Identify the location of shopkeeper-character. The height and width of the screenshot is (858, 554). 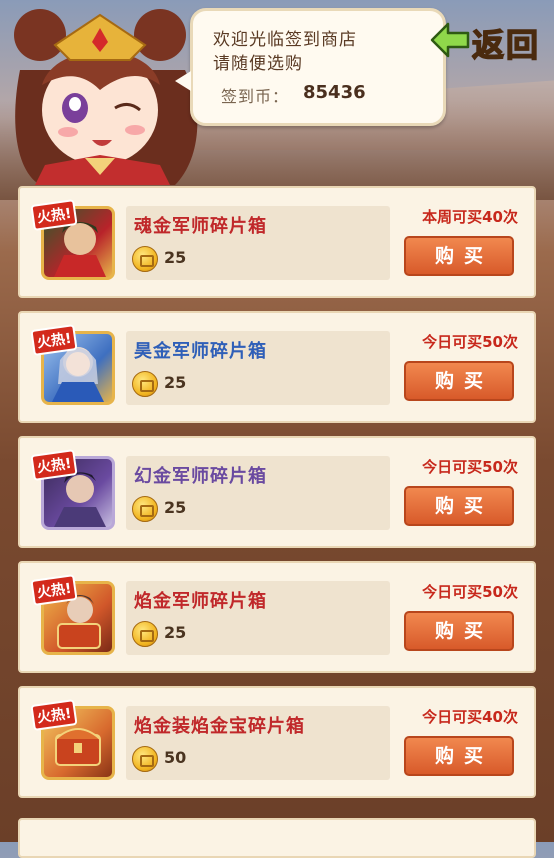
(106, 97).